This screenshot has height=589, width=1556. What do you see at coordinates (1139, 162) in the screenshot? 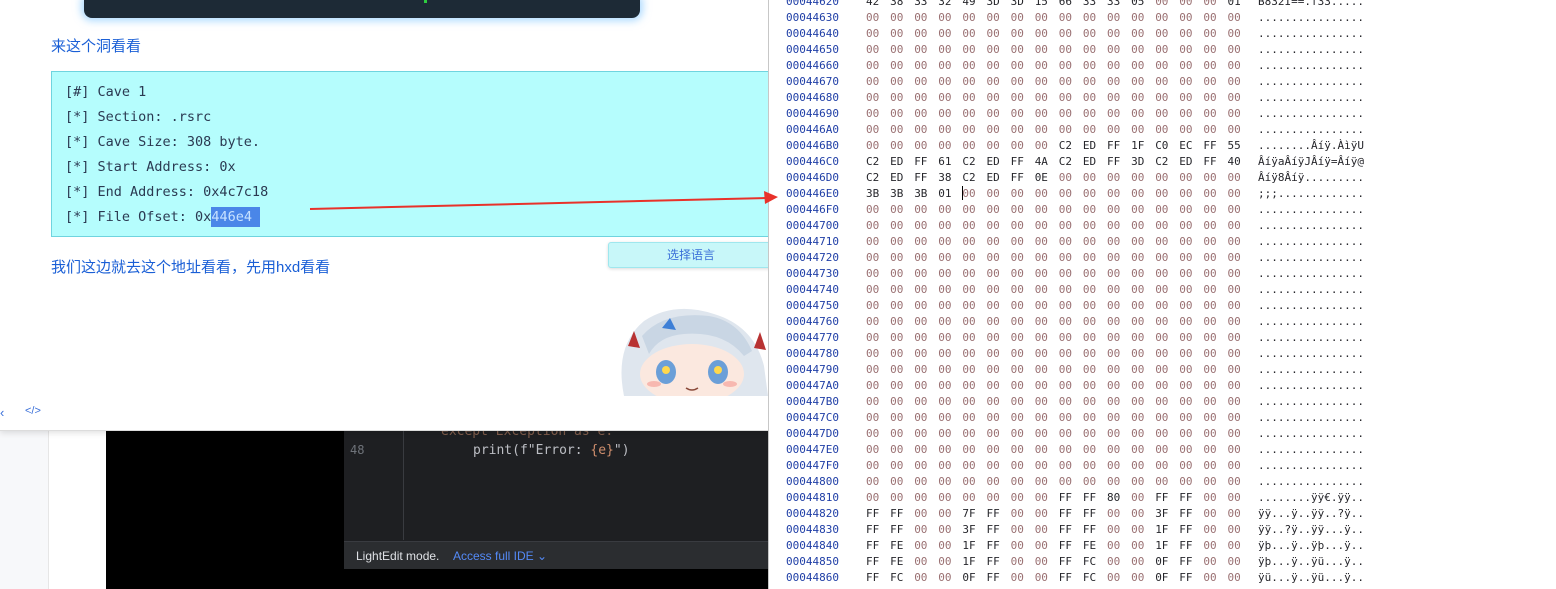
I see `hex-byte: 3D` at bounding box center [1139, 162].